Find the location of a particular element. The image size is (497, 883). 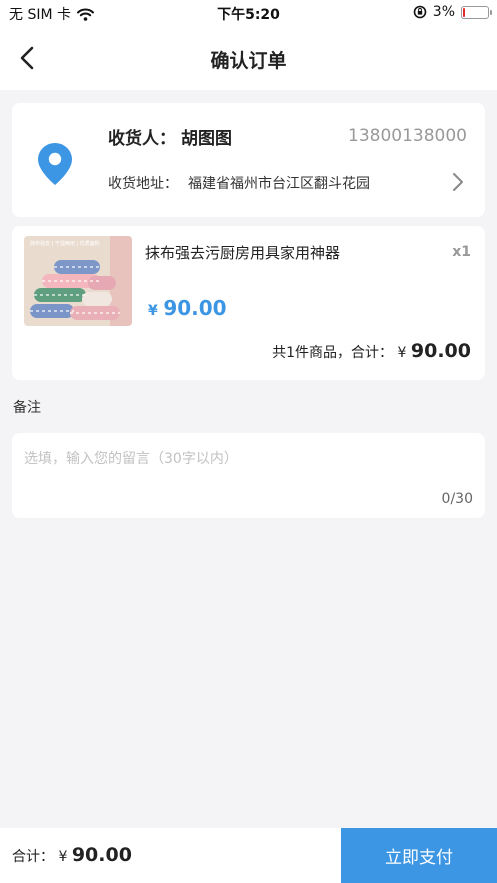

status-bar: 无 SIM 卡 下午5:20 3% is located at coordinates (248, 13).